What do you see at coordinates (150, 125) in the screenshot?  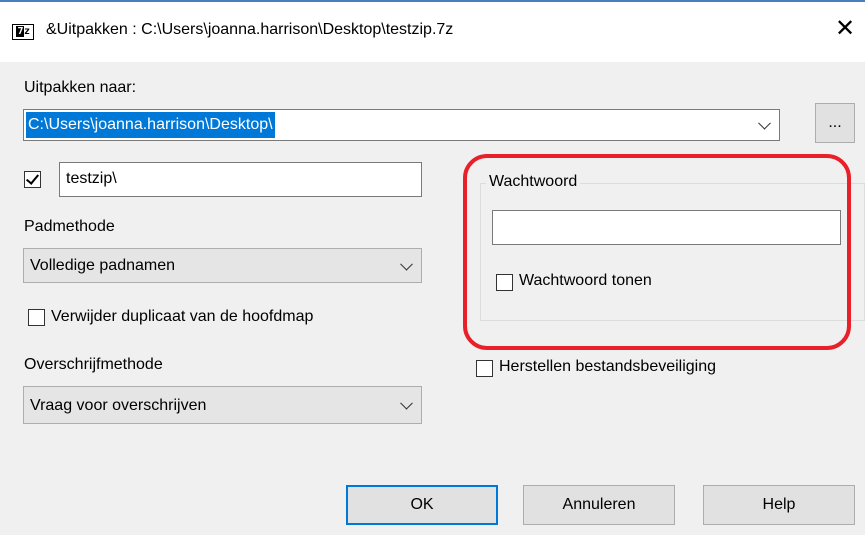 I see `extract-path-value: C:\Users\joanna.harrison\Desktop\` at bounding box center [150, 125].